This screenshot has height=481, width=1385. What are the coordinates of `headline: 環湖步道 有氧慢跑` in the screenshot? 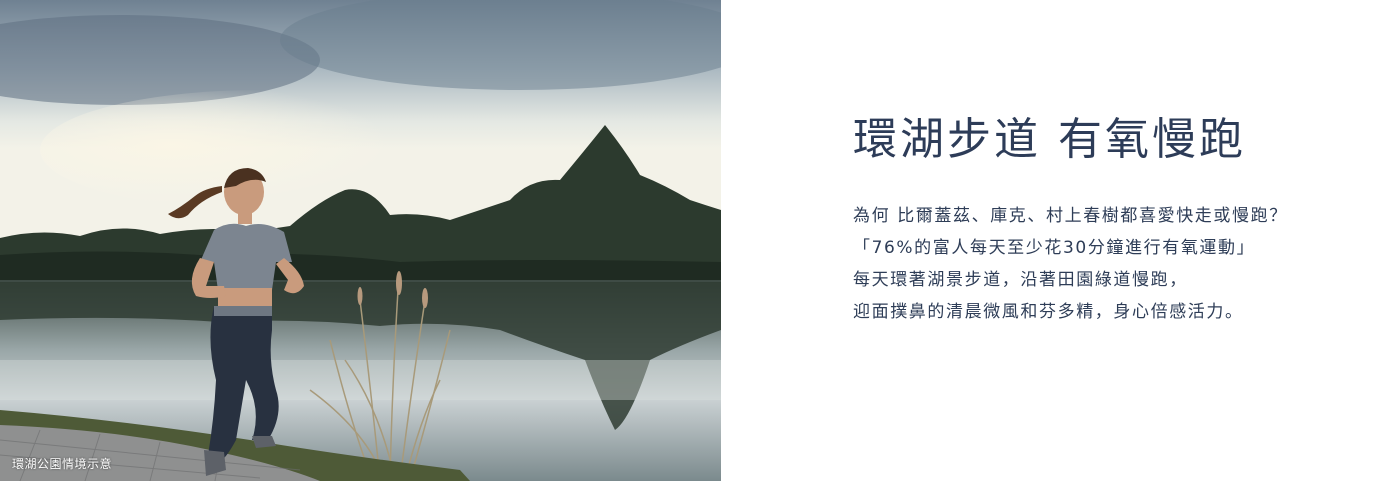 It's located at (1049, 139).